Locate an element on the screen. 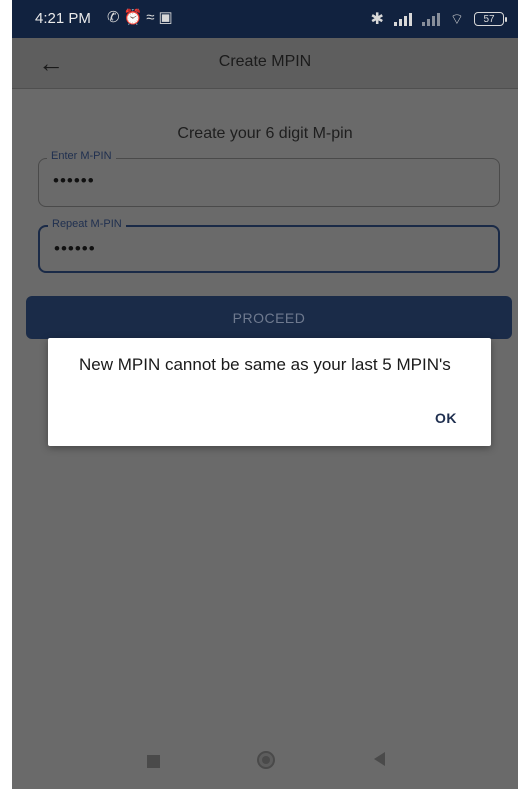  back-icon is located at coordinates (379, 759).